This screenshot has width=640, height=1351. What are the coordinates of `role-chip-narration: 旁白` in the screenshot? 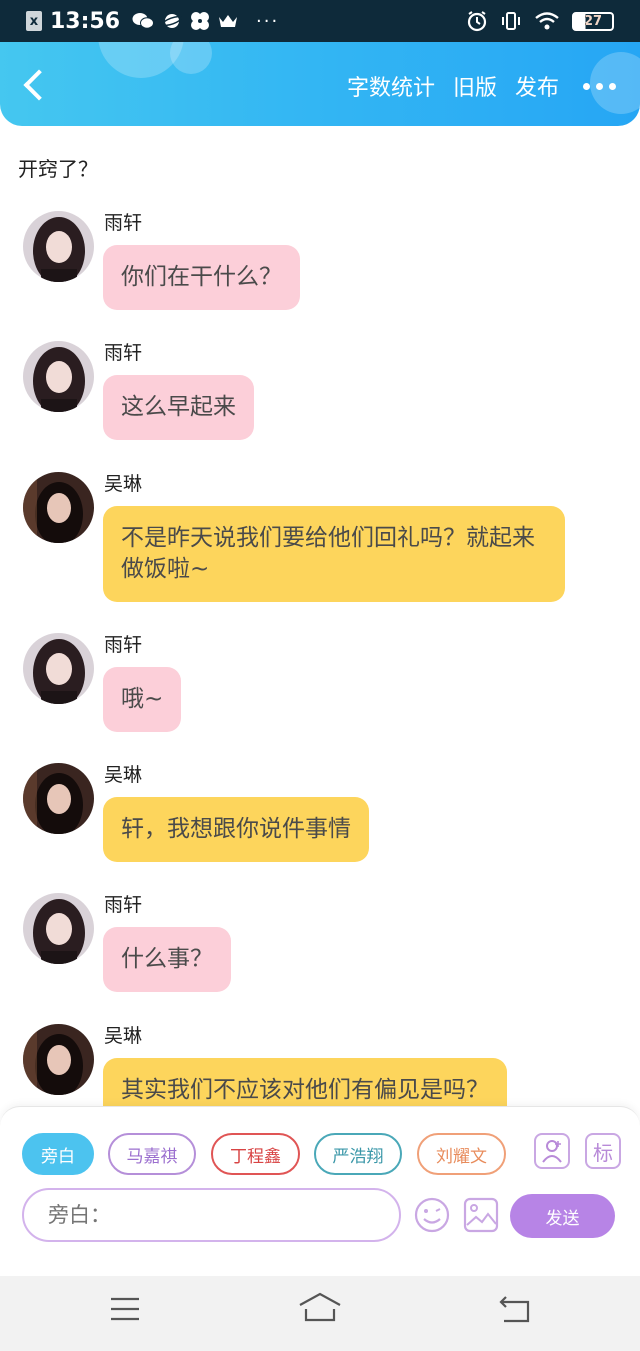 It's located at (58, 1154).